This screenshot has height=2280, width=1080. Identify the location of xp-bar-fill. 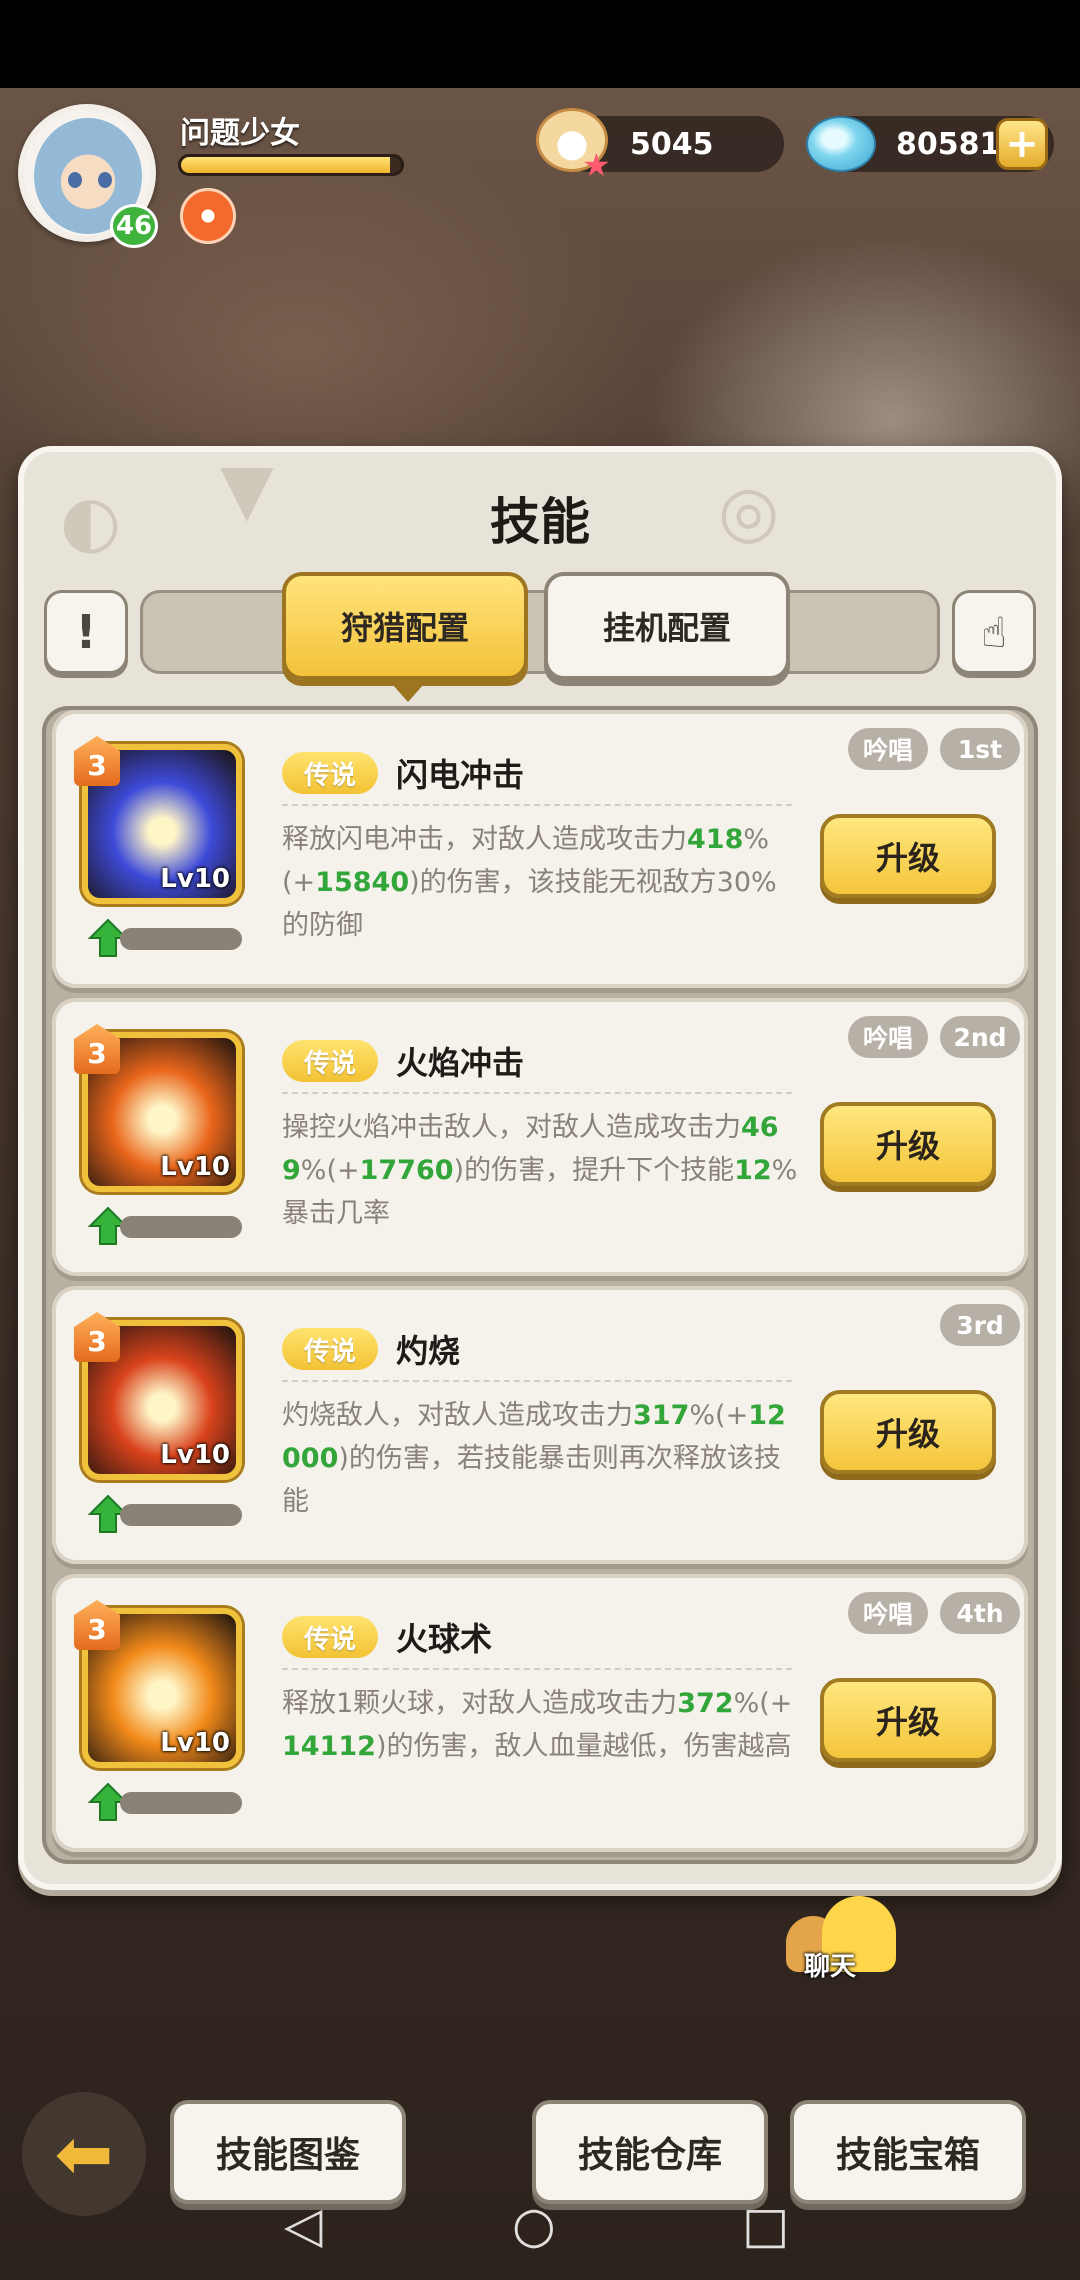
(285, 165).